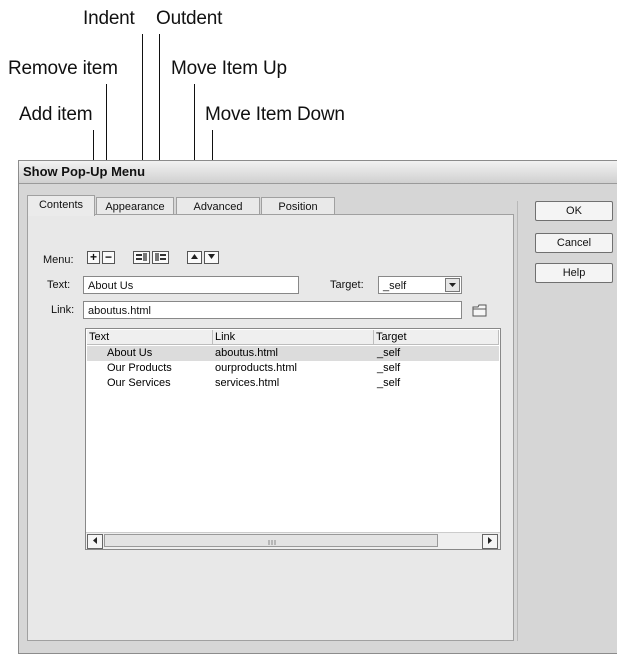 This screenshot has width=617, height=654. Describe the element at coordinates (191, 285) in the screenshot. I see `text-input: About Us` at that location.